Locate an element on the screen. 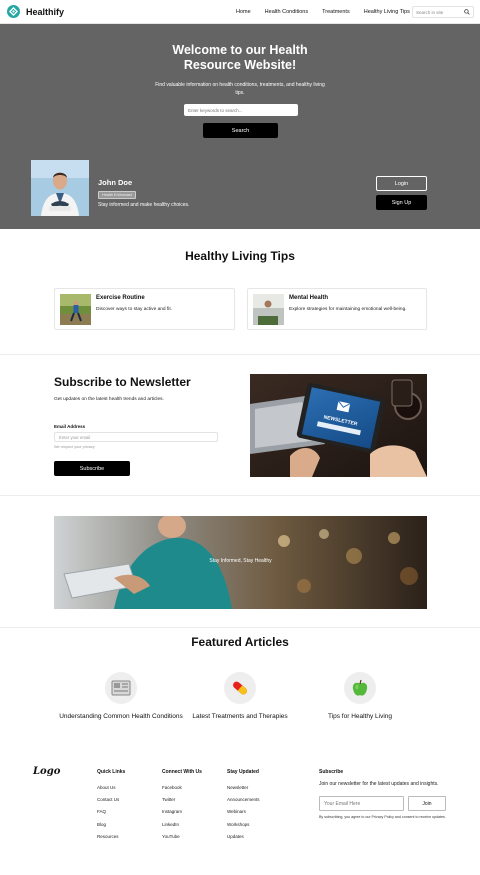  hero-search-button: Search is located at coordinates (240, 130).